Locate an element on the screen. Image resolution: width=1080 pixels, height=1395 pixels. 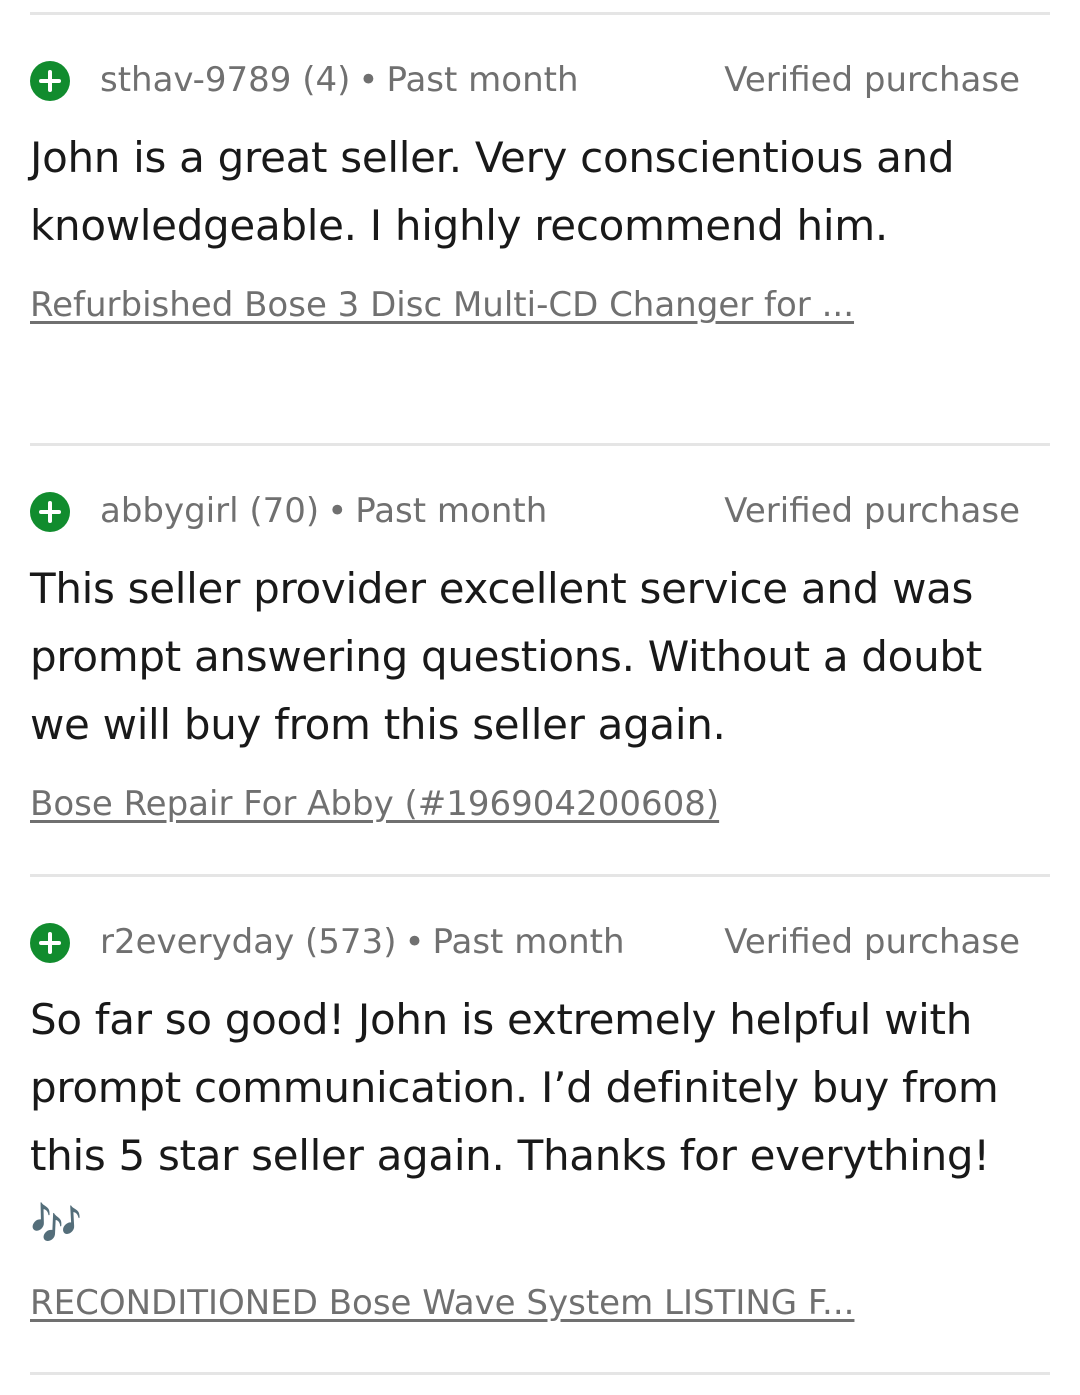
reviewer-score: (4) is located at coordinates (326, 80).